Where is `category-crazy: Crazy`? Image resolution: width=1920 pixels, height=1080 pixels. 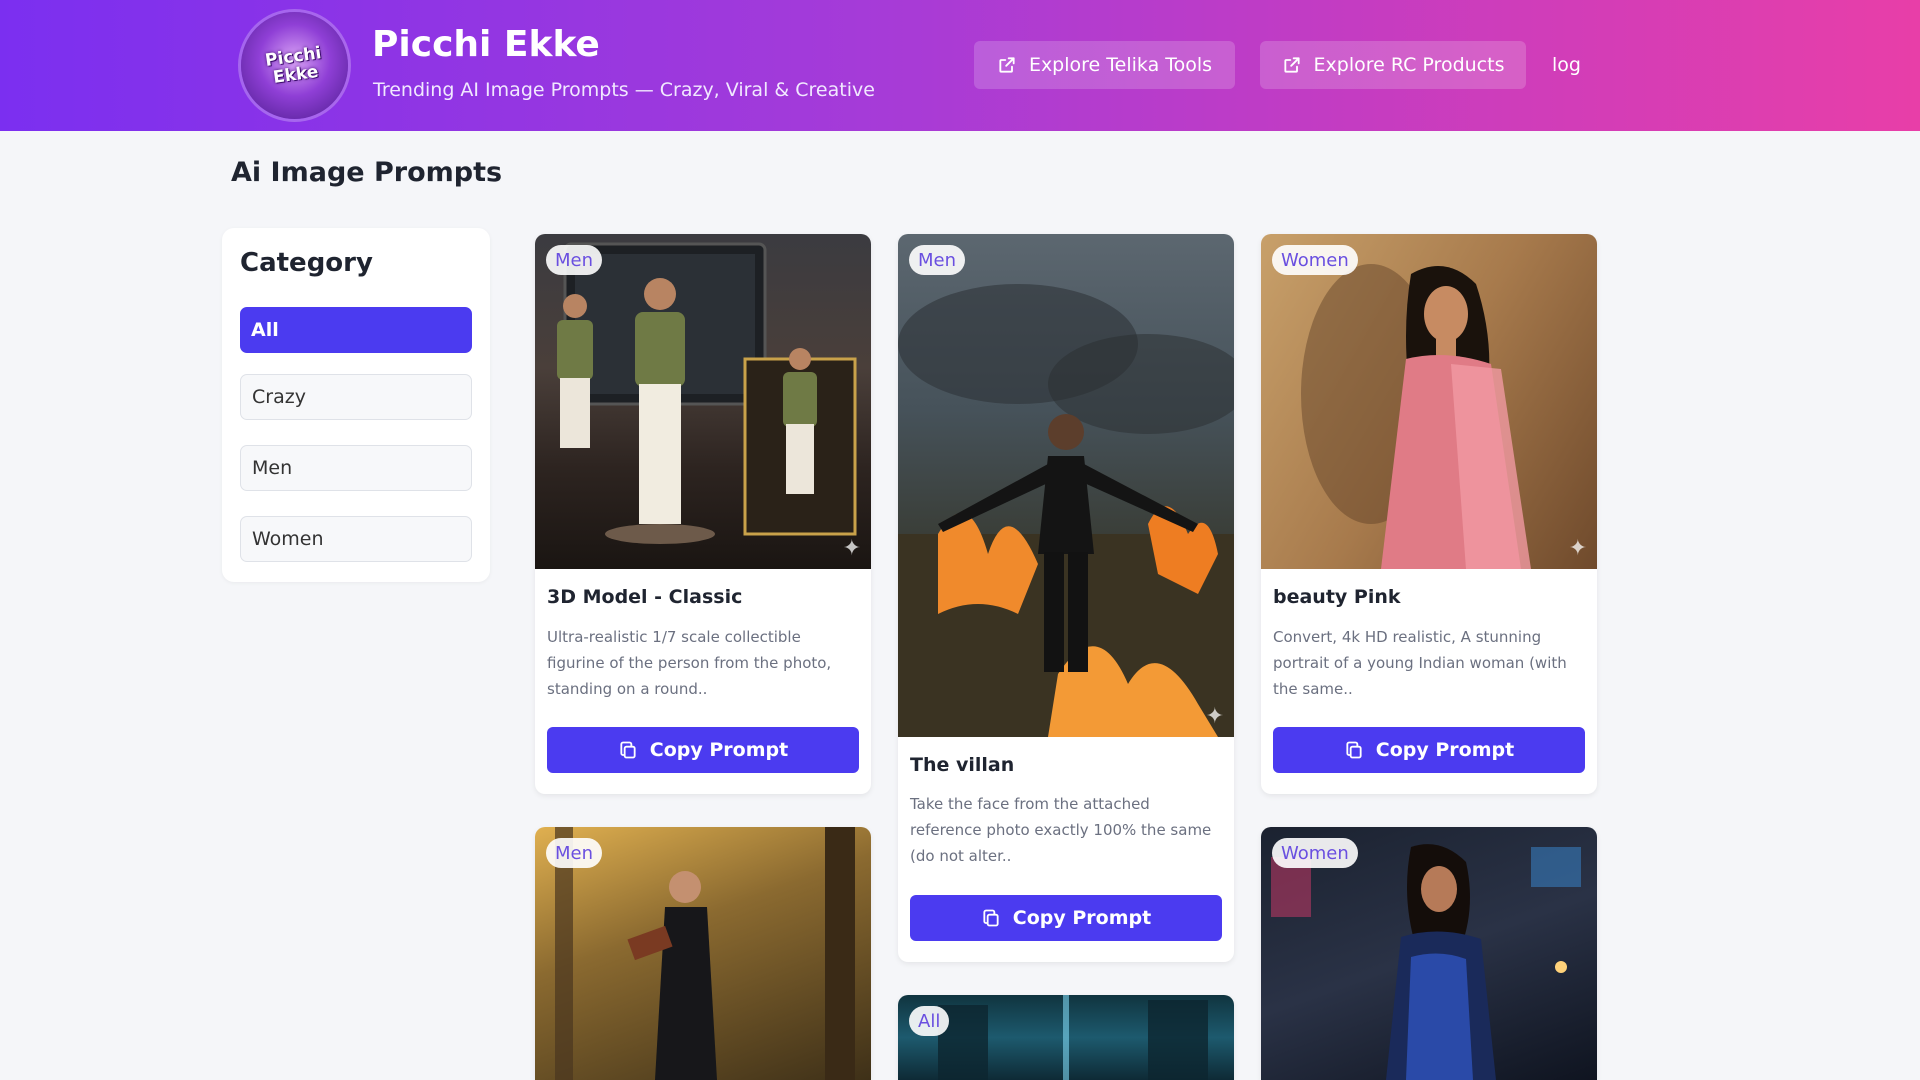
category-crazy: Crazy is located at coordinates (356, 397).